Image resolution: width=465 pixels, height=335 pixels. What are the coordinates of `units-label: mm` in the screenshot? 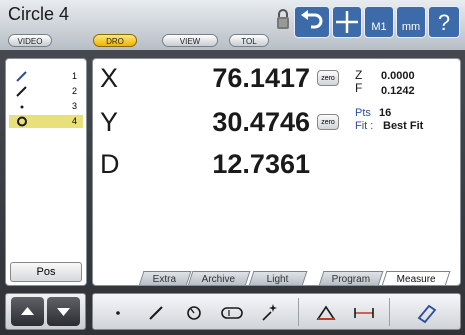 It's located at (411, 27).